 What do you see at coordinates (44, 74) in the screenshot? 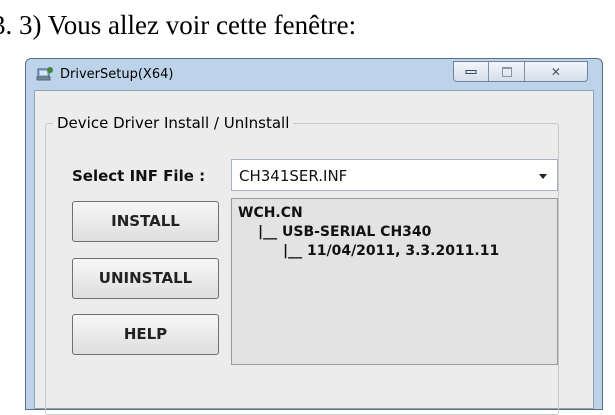
I see `app-installer-icon` at bounding box center [44, 74].